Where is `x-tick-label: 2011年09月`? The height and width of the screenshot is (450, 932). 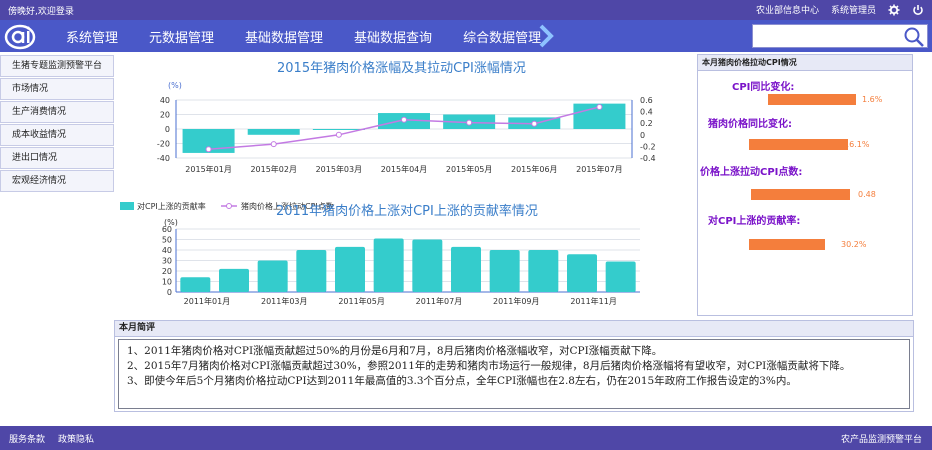
x-tick-label: 2011年09月 is located at coordinates (516, 301).